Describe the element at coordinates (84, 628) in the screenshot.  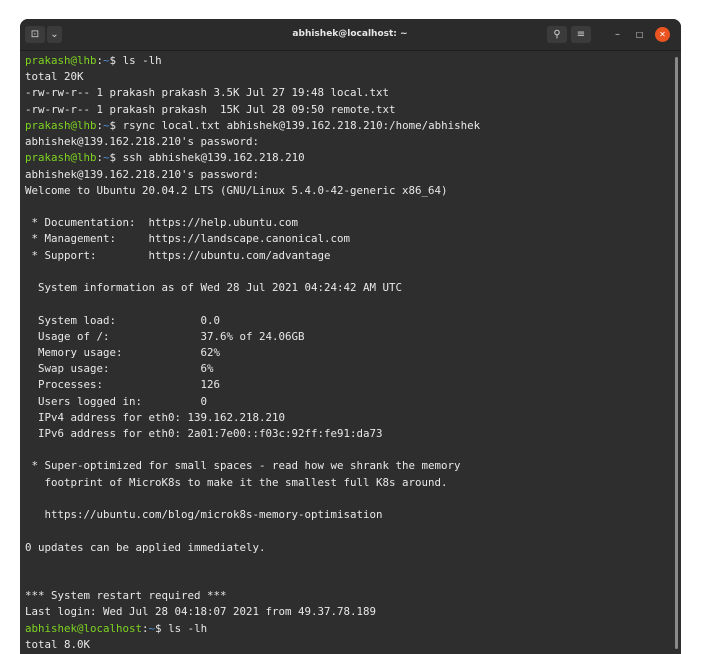
I see `prompt-user: abhishek@localhost` at that location.